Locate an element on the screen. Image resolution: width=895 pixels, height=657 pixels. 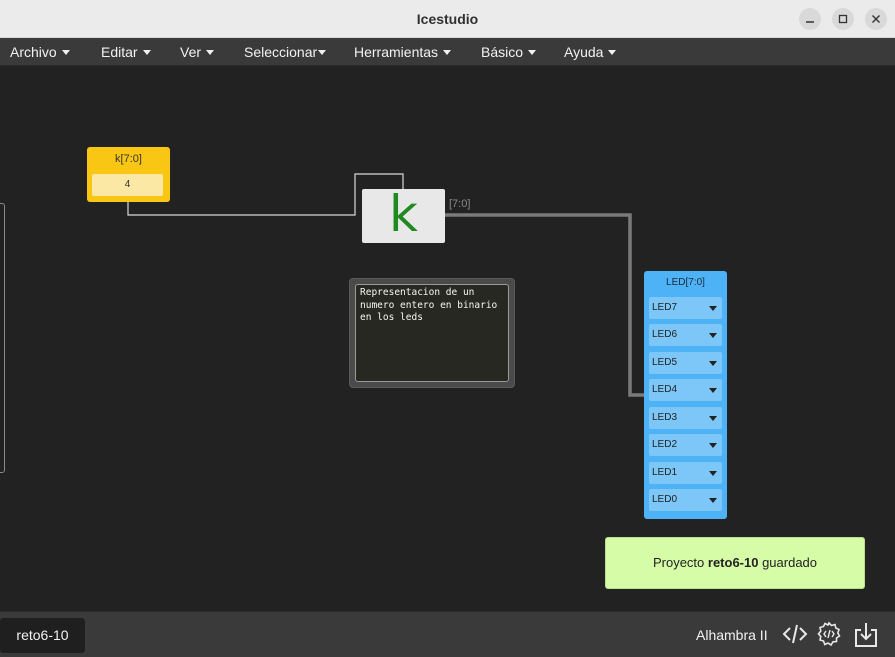
menu-herramientas-label: Herramientas is located at coordinates (396, 52).